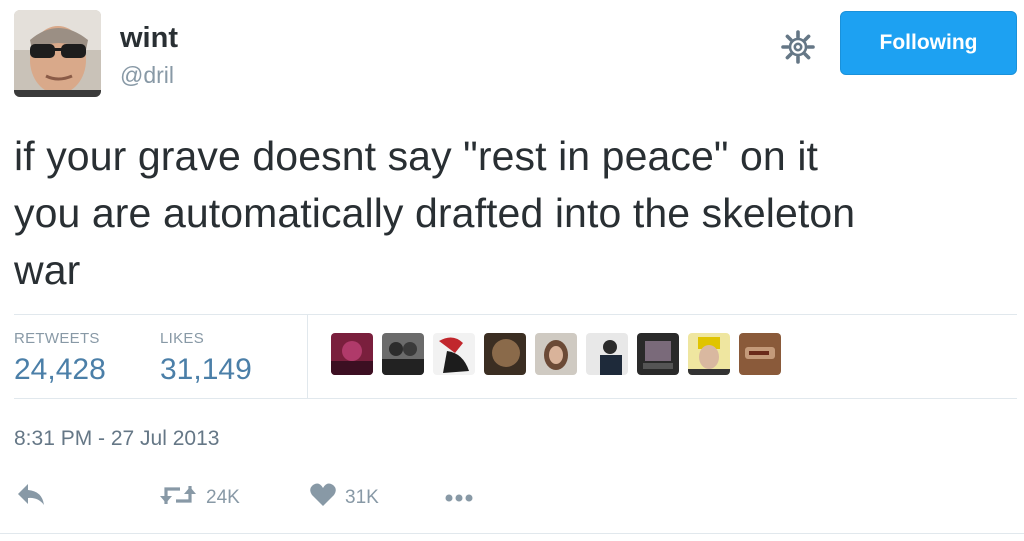 The image size is (1024, 541). Describe the element at coordinates (178, 497) in the screenshot. I see `retweet-icon` at that location.